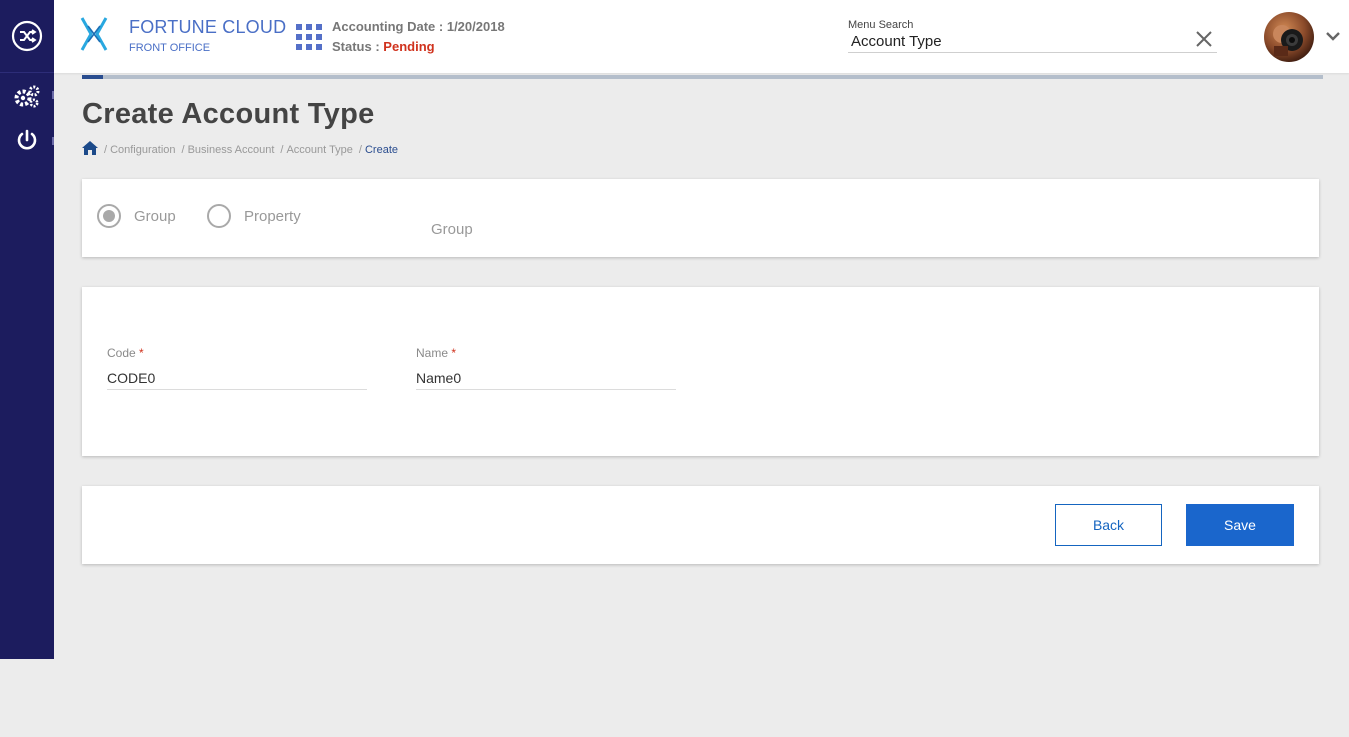  I want to click on sidebar-item-configuration, so click(27, 96).